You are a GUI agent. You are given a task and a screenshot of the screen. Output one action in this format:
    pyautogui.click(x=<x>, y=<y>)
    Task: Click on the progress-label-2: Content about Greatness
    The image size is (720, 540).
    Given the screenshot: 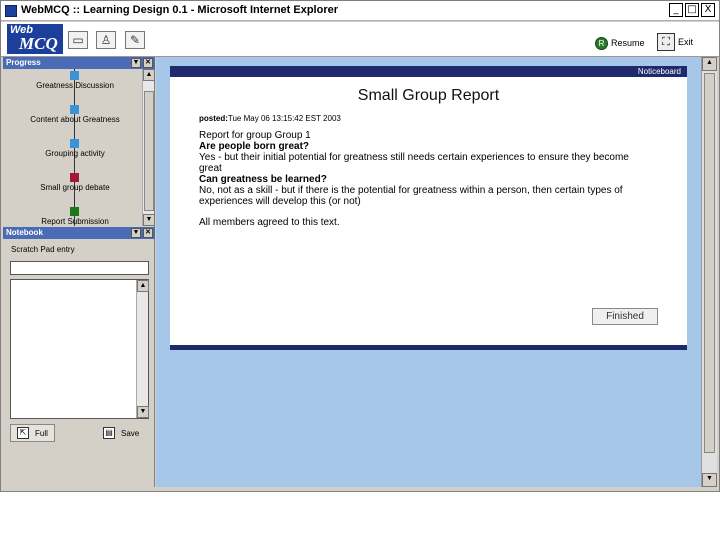 What is the action you would take?
    pyautogui.click(x=73, y=119)
    